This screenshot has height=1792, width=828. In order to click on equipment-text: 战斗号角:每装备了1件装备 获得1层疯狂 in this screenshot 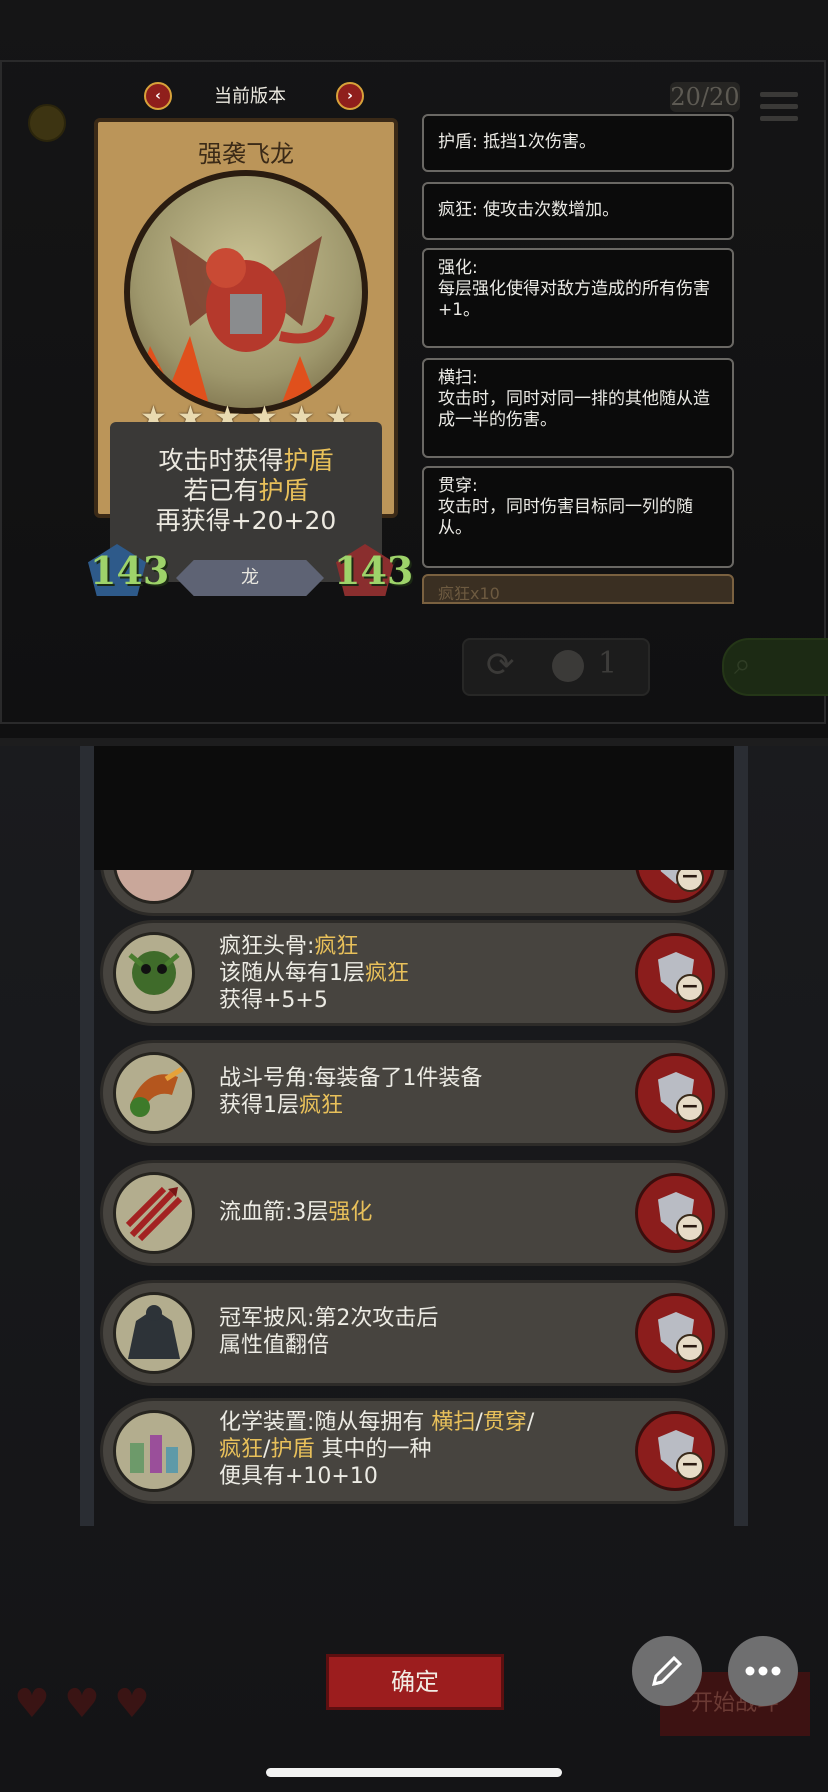, I will do `click(419, 1092)`.